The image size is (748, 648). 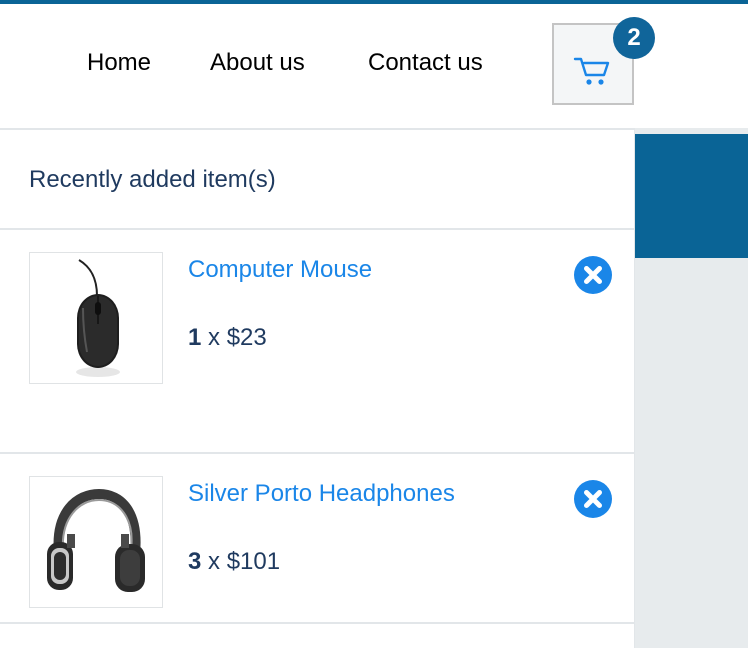 I want to click on item-quantity-price: 3 x $101, so click(x=234, y=562).